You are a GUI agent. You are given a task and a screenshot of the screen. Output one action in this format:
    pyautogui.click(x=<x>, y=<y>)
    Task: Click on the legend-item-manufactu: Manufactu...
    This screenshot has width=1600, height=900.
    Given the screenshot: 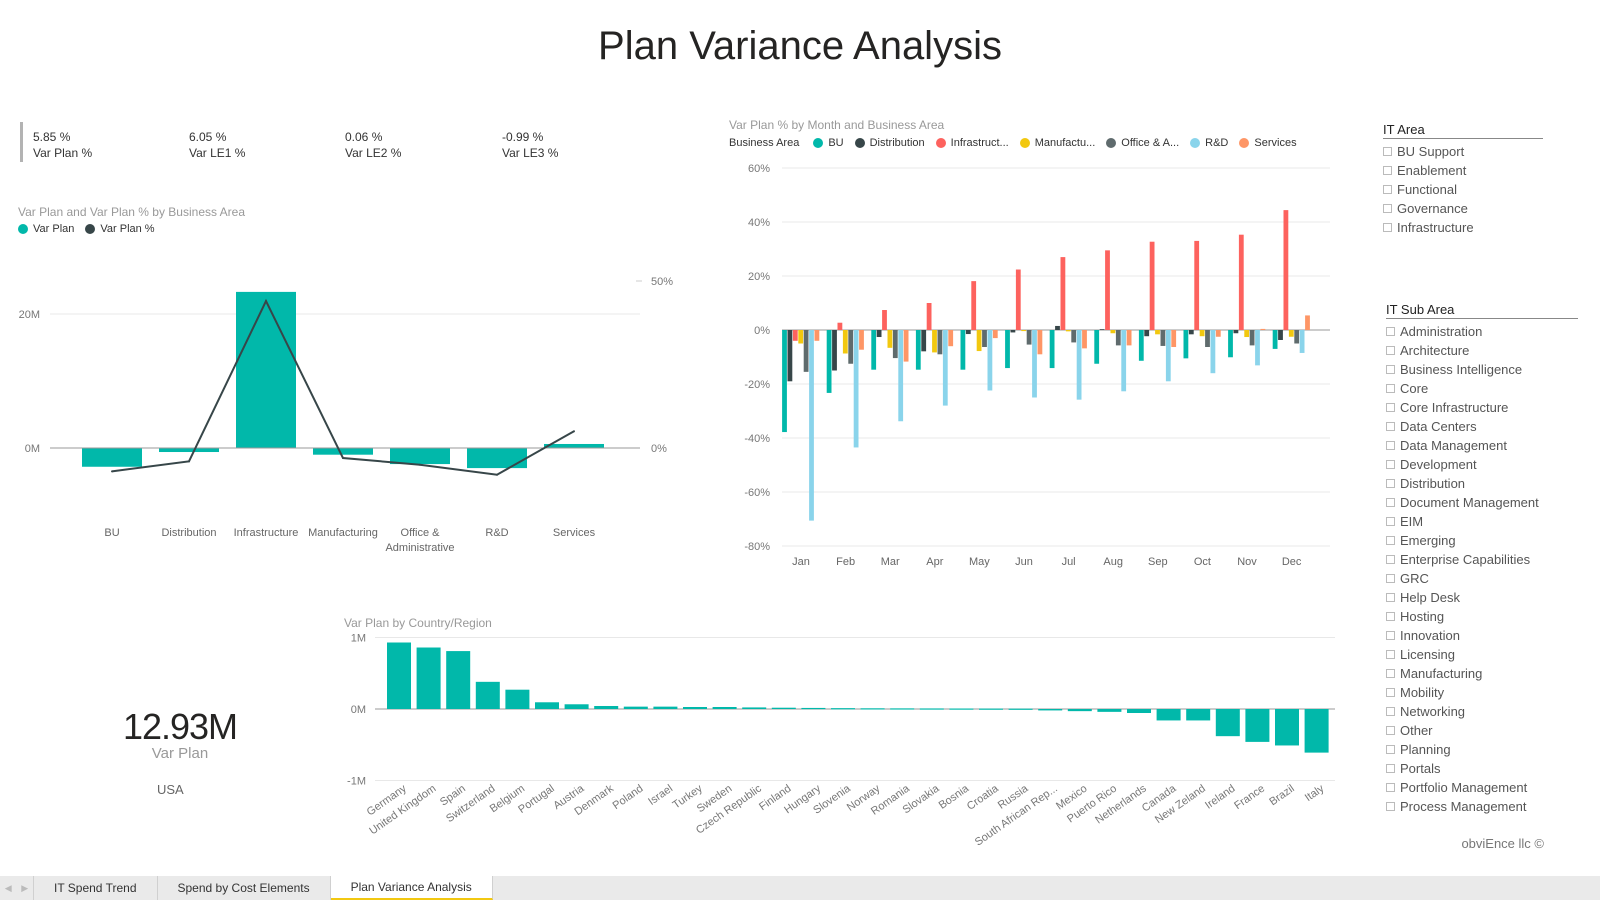 What is the action you would take?
    pyautogui.click(x=1057, y=143)
    